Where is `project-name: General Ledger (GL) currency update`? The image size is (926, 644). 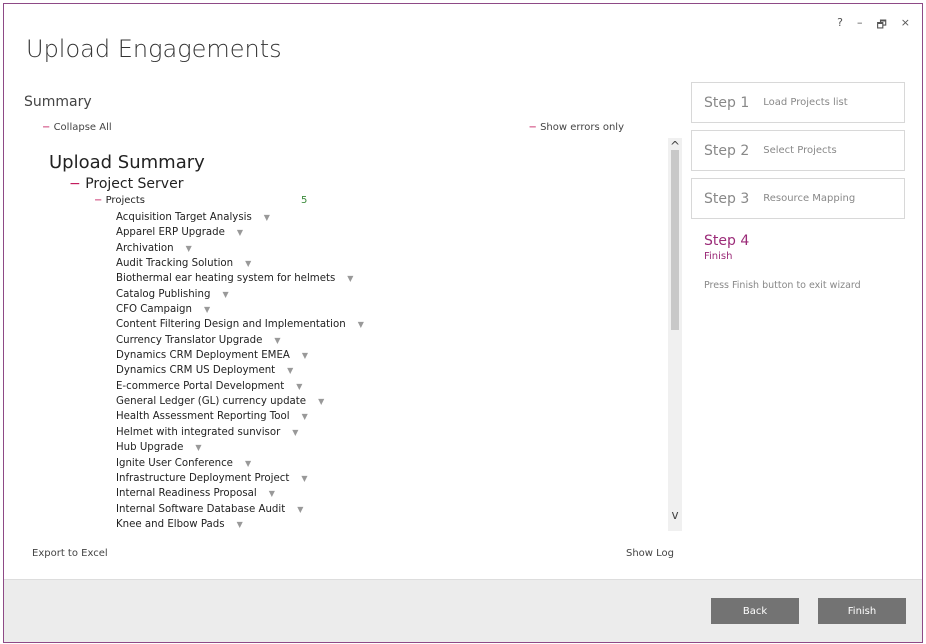
project-name: General Ledger (GL) currency update is located at coordinates (211, 402).